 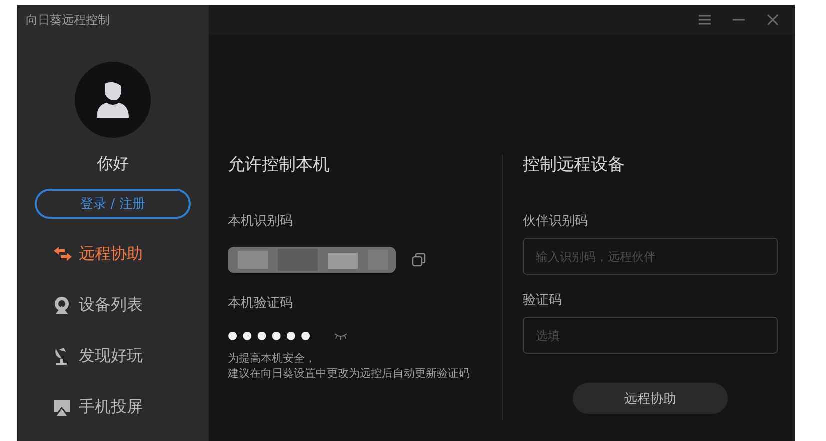 What do you see at coordinates (113, 164) in the screenshot?
I see `greeting: 你好` at bounding box center [113, 164].